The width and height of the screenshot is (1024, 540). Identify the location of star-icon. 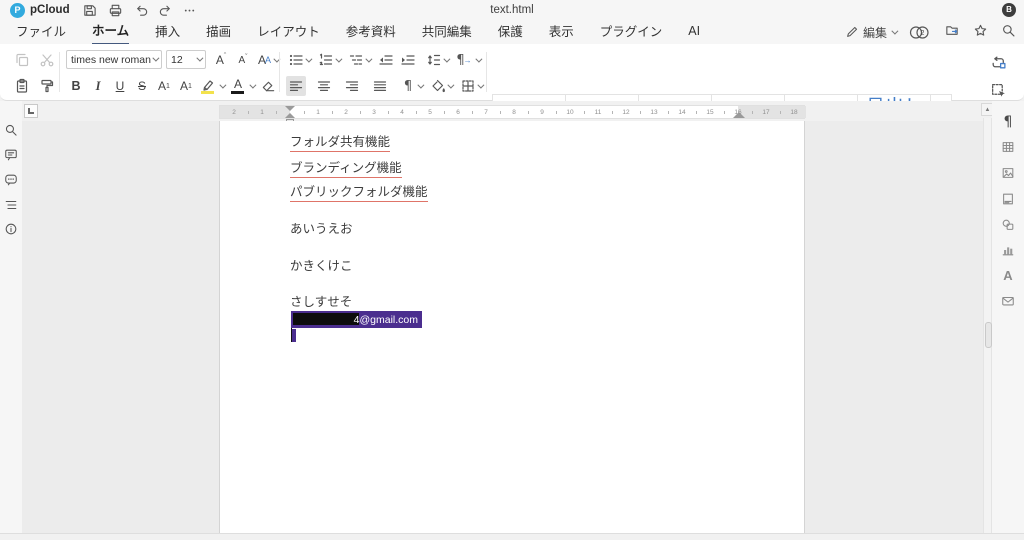
(980, 30).